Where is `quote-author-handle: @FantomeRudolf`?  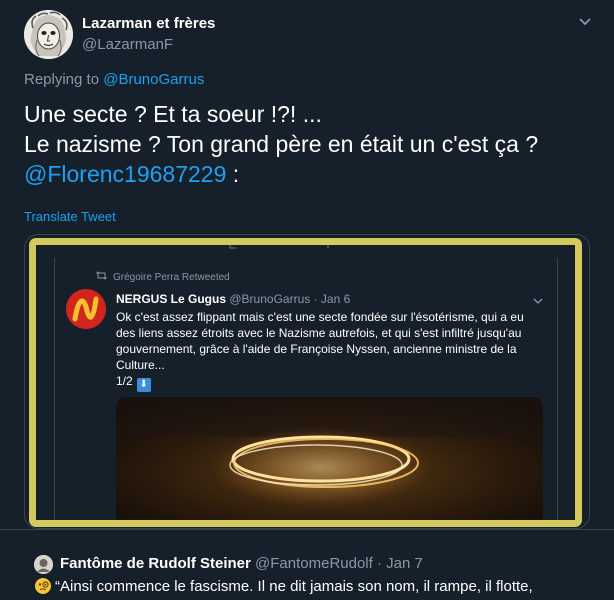 quote-author-handle: @FantomeRudolf is located at coordinates (314, 563).